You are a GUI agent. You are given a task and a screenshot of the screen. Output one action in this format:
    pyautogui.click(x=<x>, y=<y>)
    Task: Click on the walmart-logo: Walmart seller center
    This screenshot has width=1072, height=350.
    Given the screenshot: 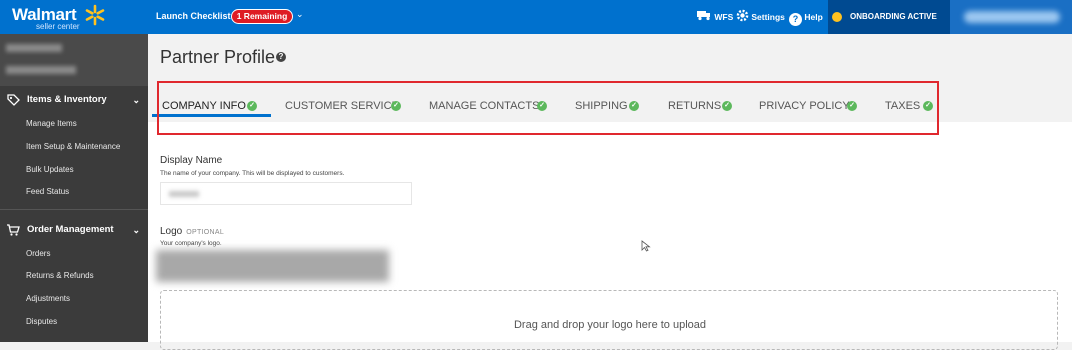 What is the action you would take?
    pyautogui.click(x=74, y=17)
    